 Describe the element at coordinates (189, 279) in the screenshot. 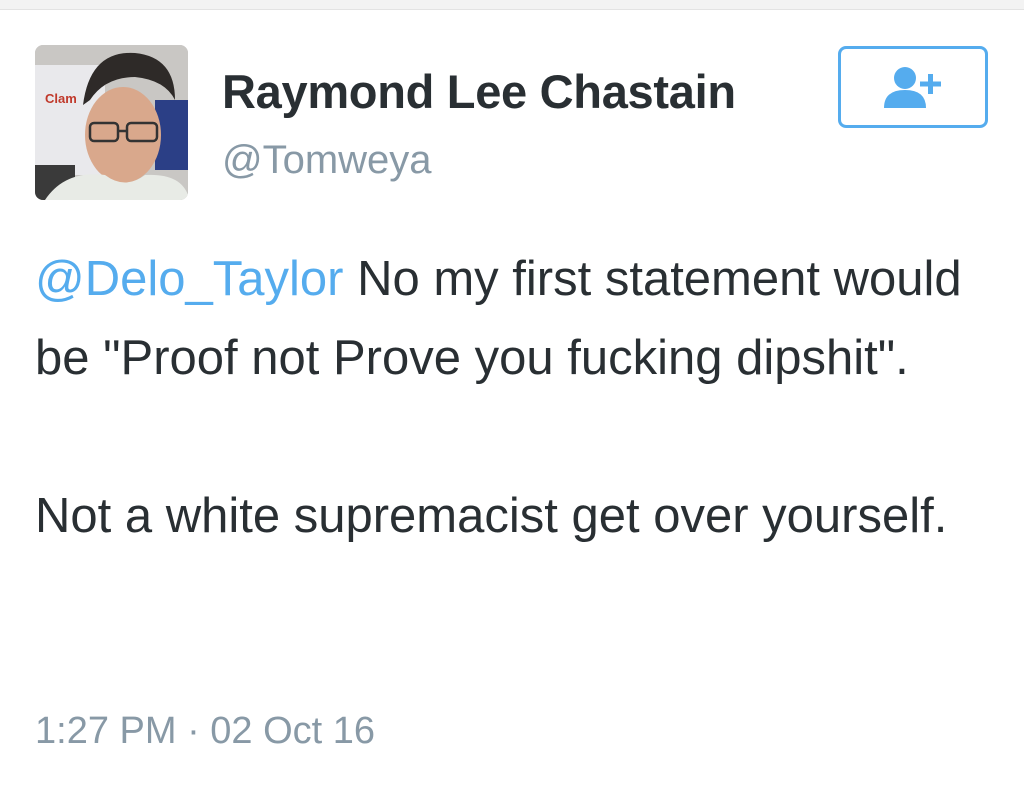

I see `mention-link: @Delo_Taylor` at that location.